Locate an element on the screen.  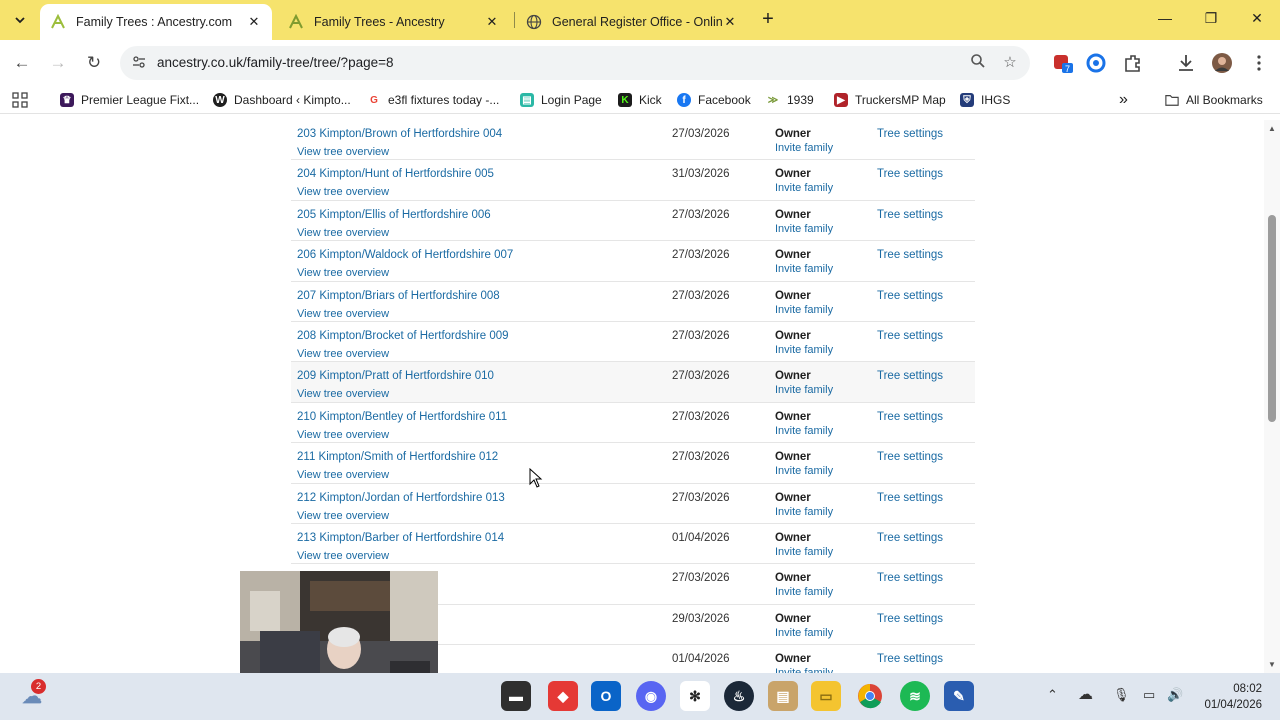
notepad-icon: ✎ is located at coordinates (959, 696).